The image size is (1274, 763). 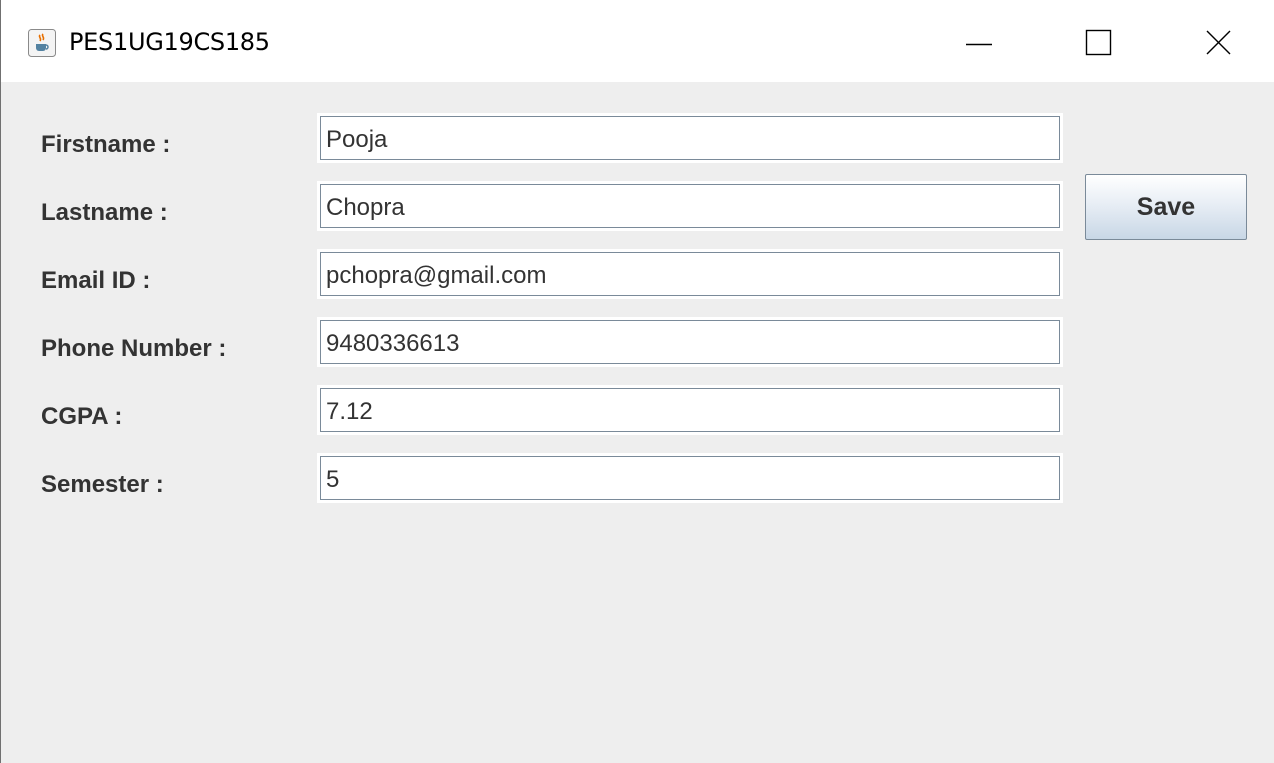 What do you see at coordinates (106, 144) in the screenshot?
I see `firstname-label: Firstname :` at bounding box center [106, 144].